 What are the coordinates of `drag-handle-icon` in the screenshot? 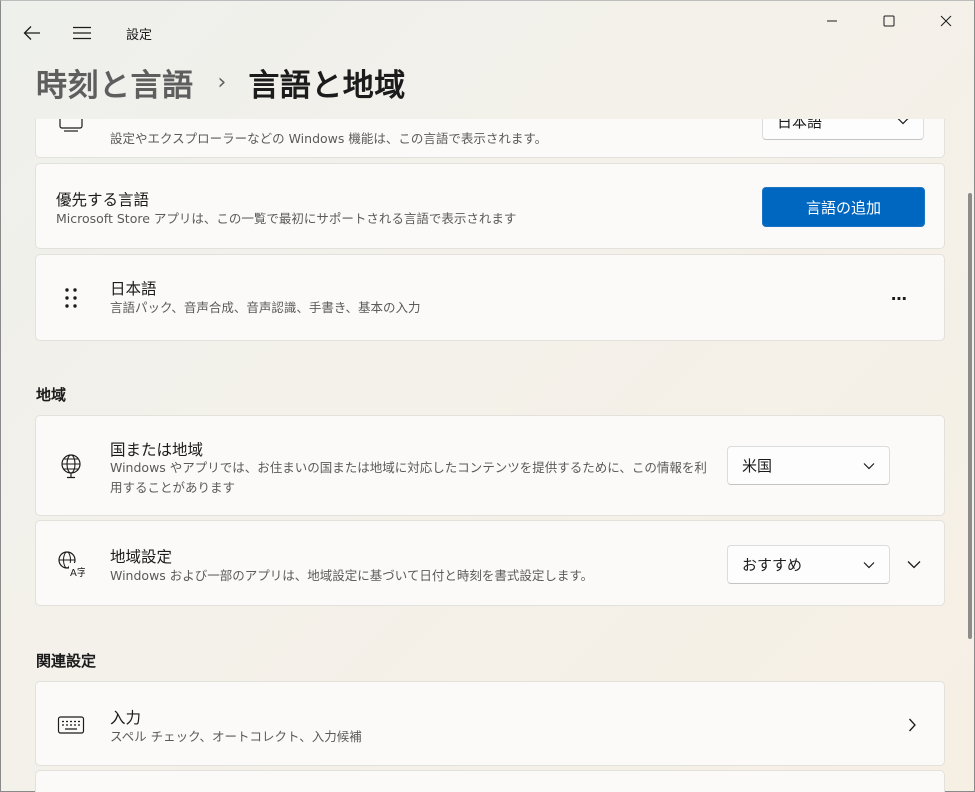 It's located at (71, 298).